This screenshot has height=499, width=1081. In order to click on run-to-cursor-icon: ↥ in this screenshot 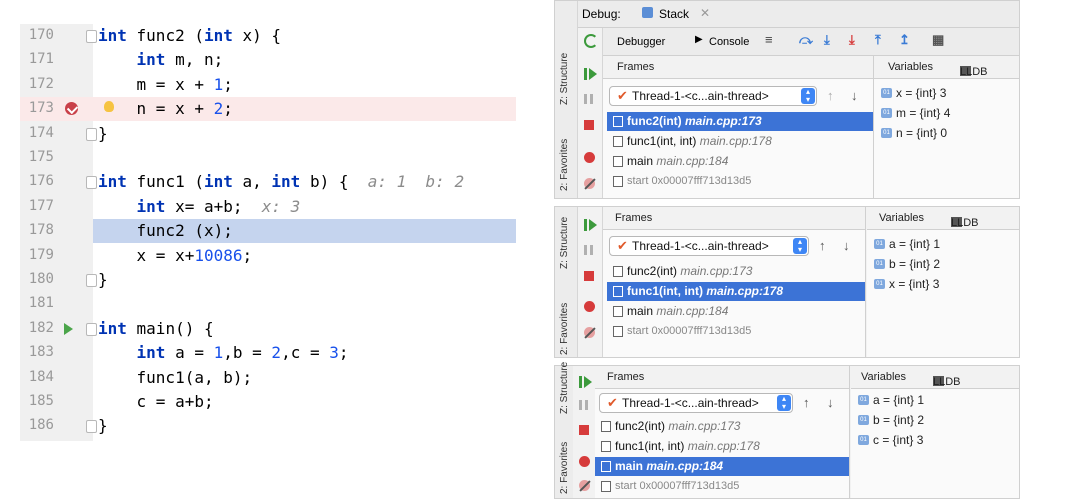, I will do `click(904, 40)`.